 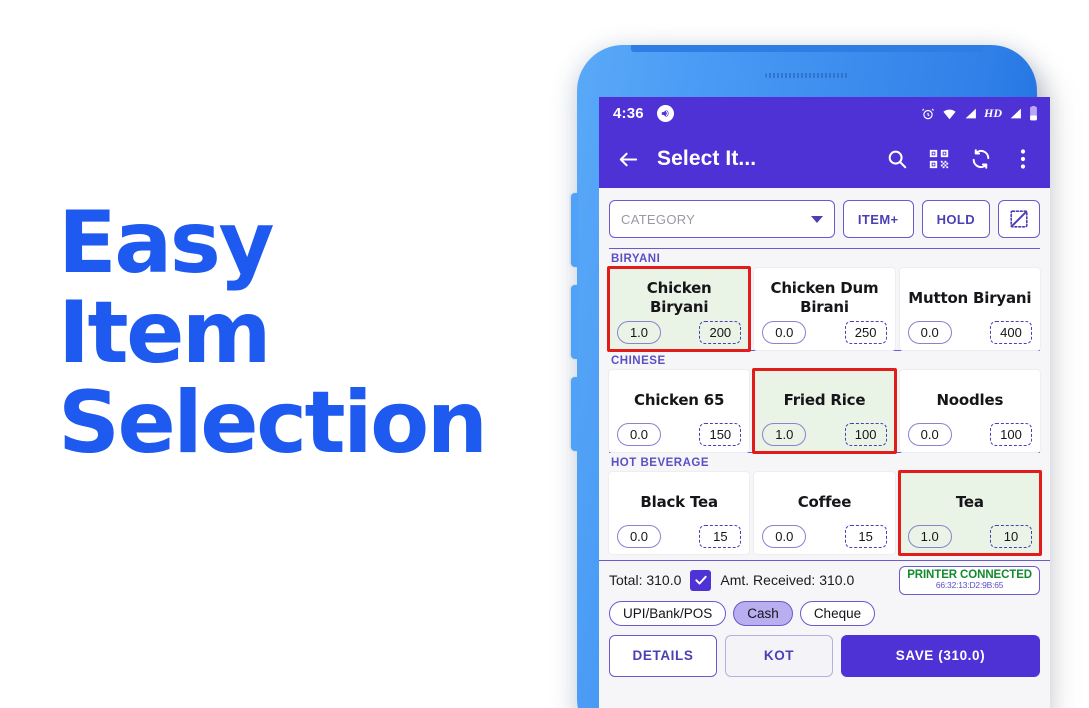 I want to click on action-buttons: DETAILS KOT SAVE (310.0), so click(x=824, y=656).